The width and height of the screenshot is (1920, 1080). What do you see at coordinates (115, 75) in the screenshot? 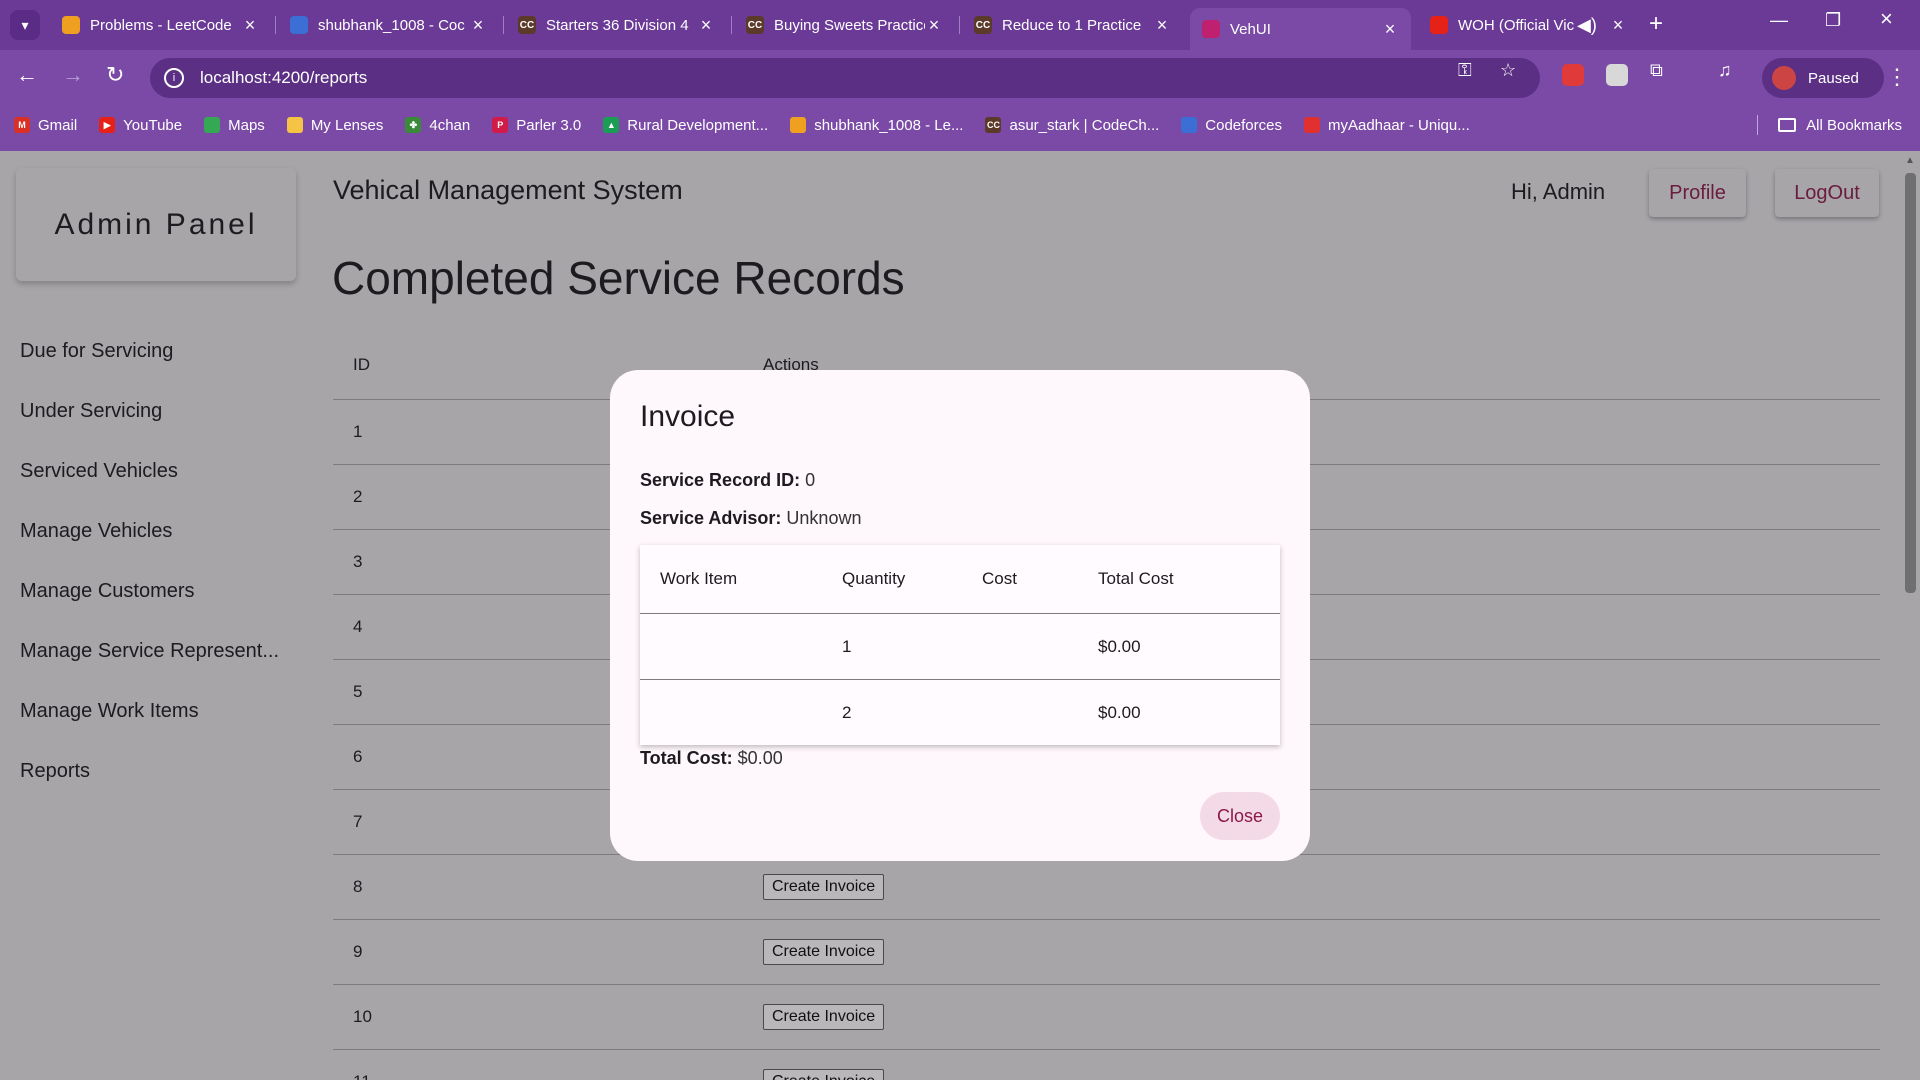
I see `reload-icon: ↻` at bounding box center [115, 75].